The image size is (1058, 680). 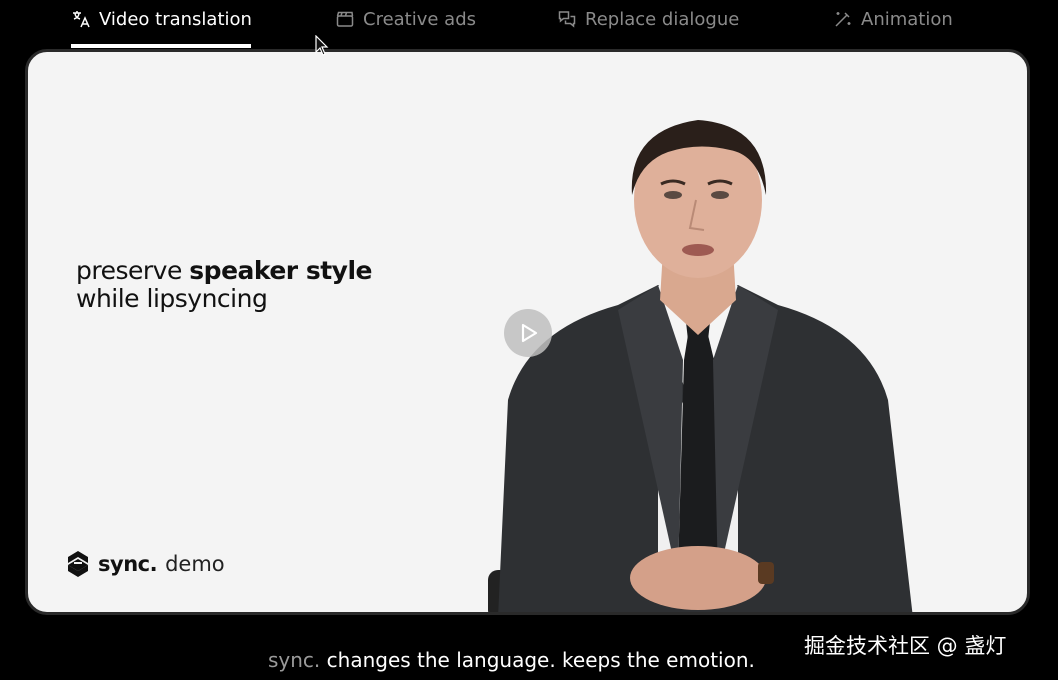 What do you see at coordinates (161, 46) in the screenshot?
I see `active-tab-indicator` at bounding box center [161, 46].